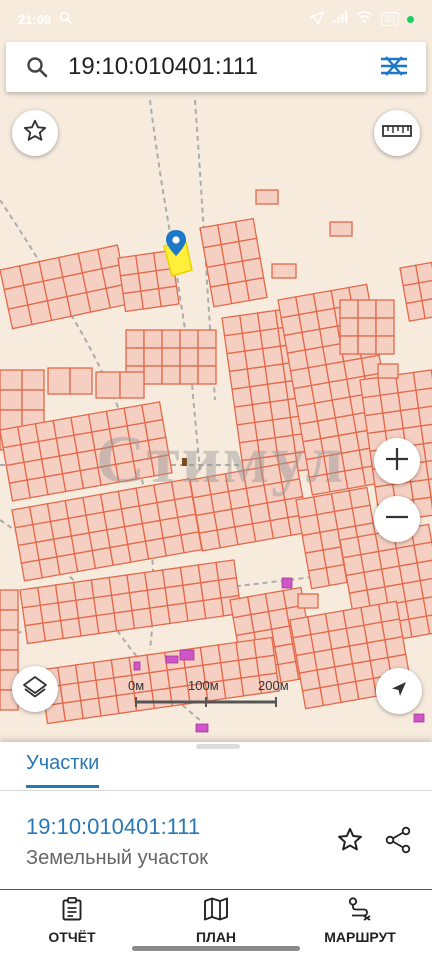 This screenshot has height=960, width=432. What do you see at coordinates (398, 842) in the screenshot?
I see `share-button` at bounding box center [398, 842].